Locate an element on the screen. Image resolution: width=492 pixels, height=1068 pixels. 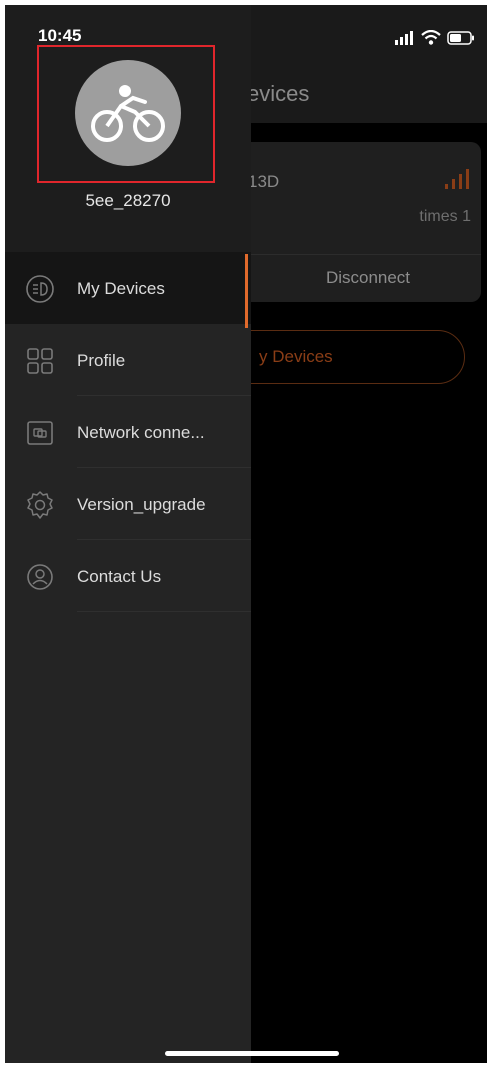
menu-item-version-upgrade: Version_upgrade is located at coordinates (128, 504).